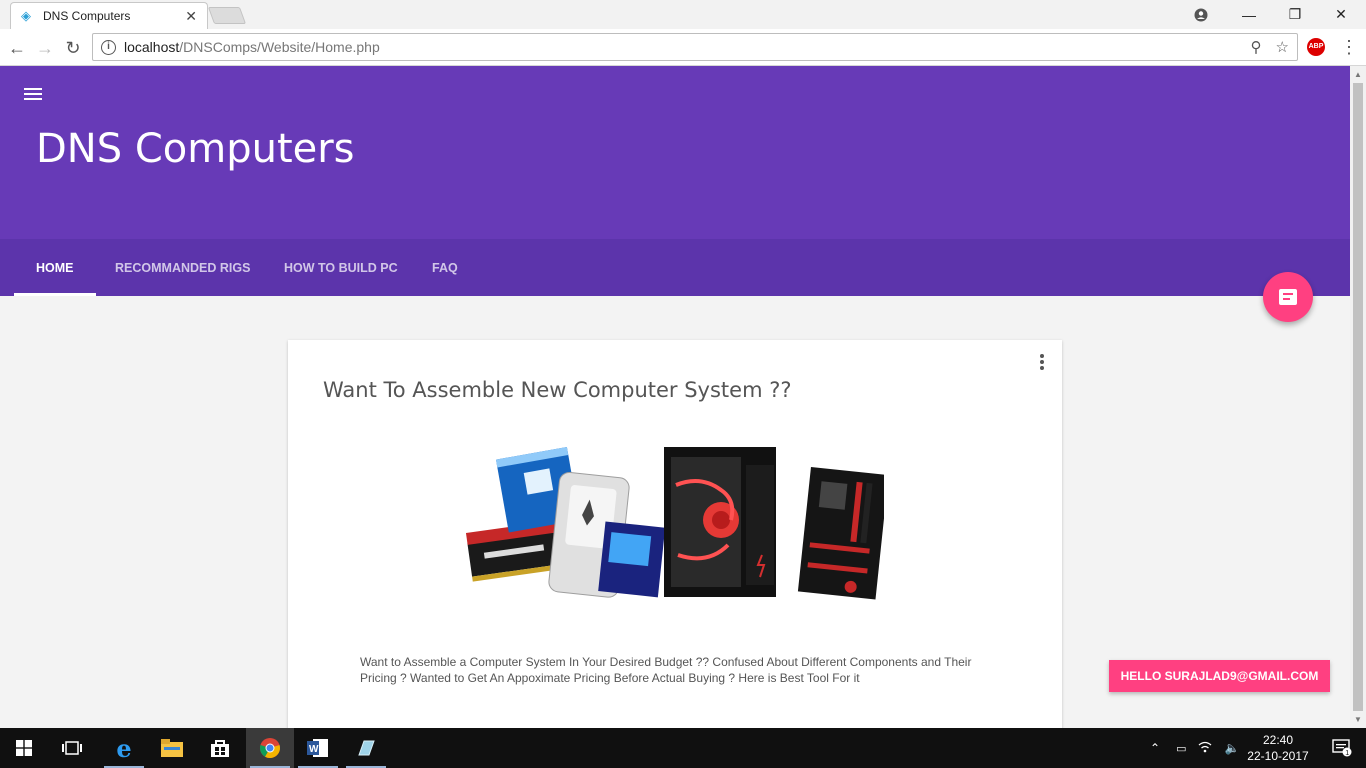 The height and width of the screenshot is (768, 1366). What do you see at coordinates (1181, 748) in the screenshot?
I see `battery-icon: ▭` at bounding box center [1181, 748].